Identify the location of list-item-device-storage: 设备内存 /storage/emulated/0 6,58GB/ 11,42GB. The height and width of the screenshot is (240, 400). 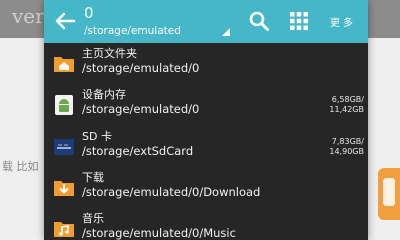
(206, 104).